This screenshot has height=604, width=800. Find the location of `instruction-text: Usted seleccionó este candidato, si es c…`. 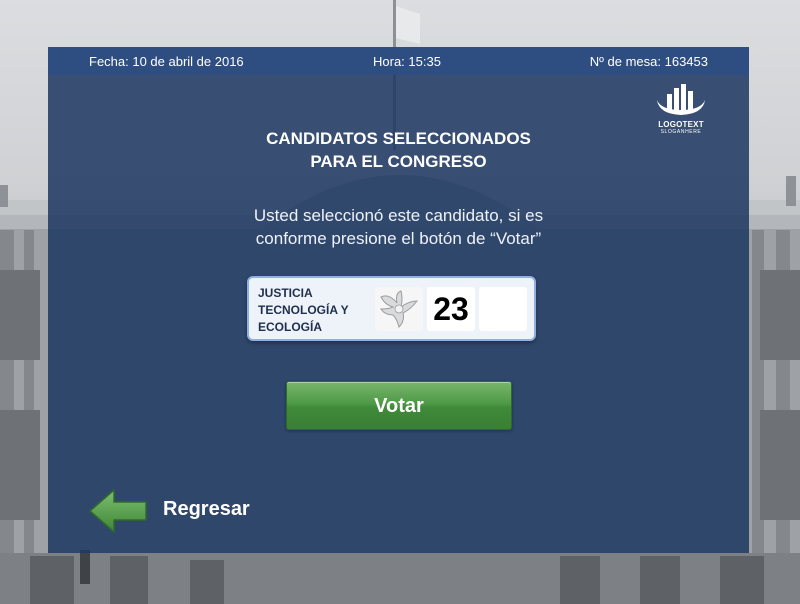

instruction-text: Usted seleccionó este candidato, si es c… is located at coordinates (398, 227).